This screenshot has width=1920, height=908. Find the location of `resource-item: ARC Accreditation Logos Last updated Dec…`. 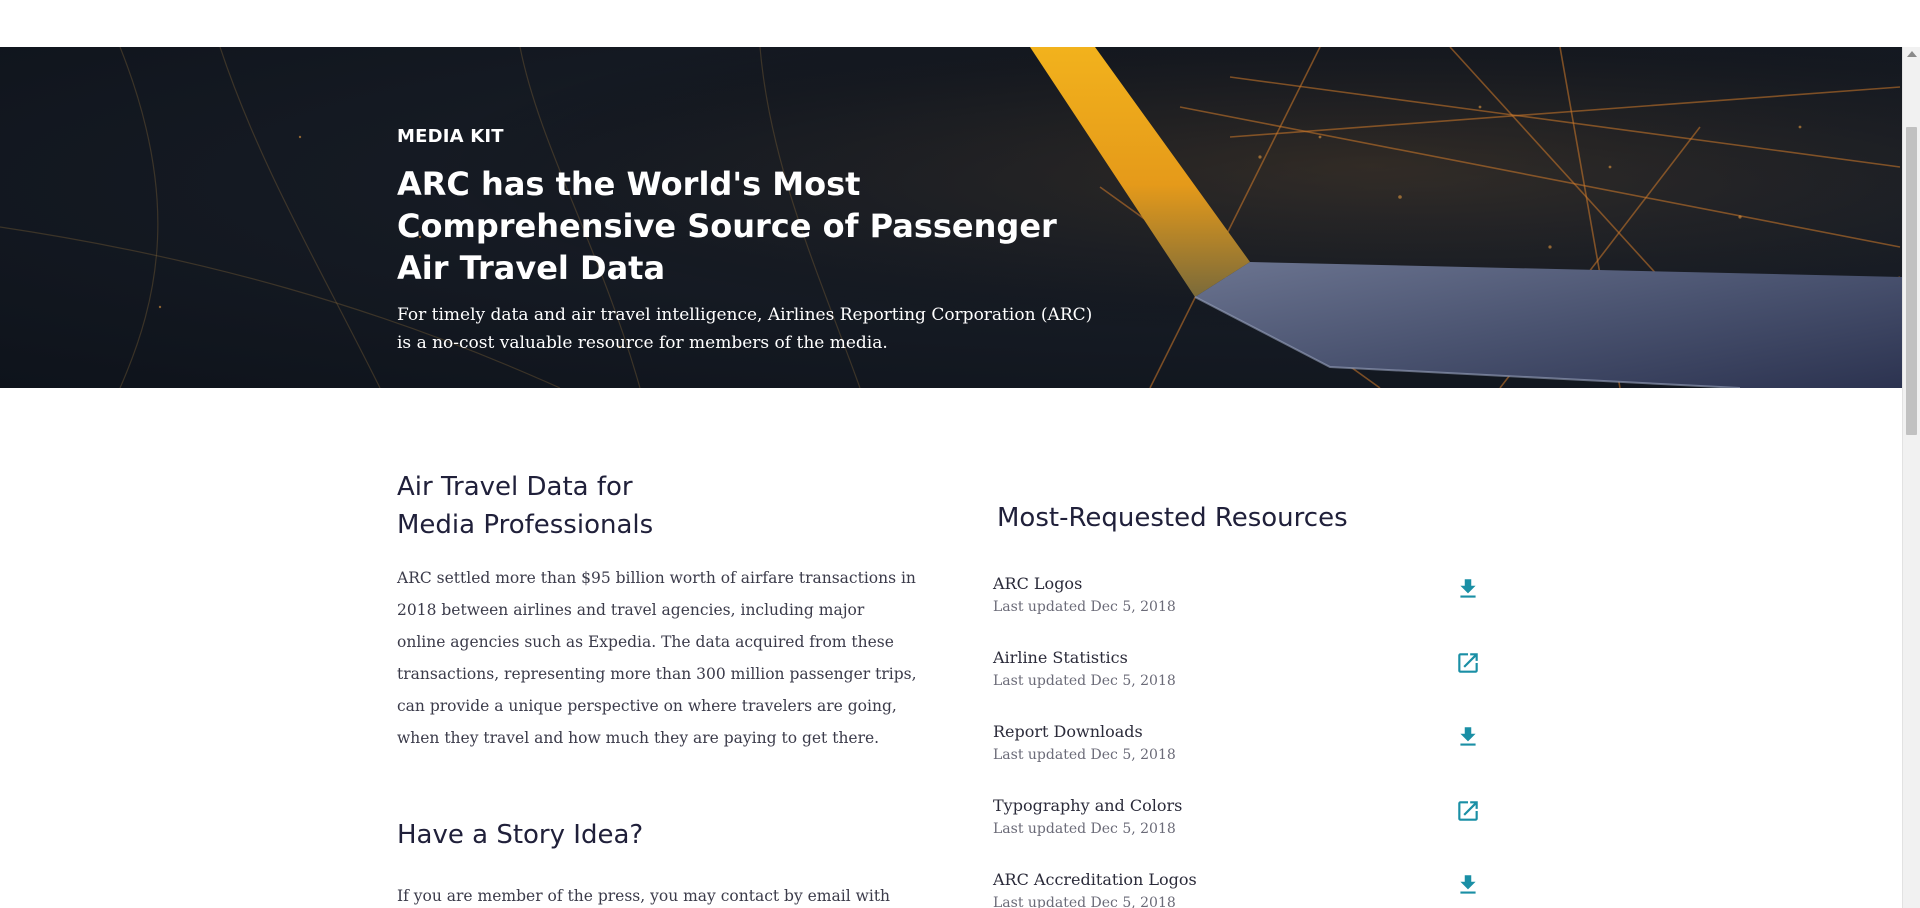

resource-item: ARC Accreditation Logos Last updated Dec… is located at coordinates (1238, 888).